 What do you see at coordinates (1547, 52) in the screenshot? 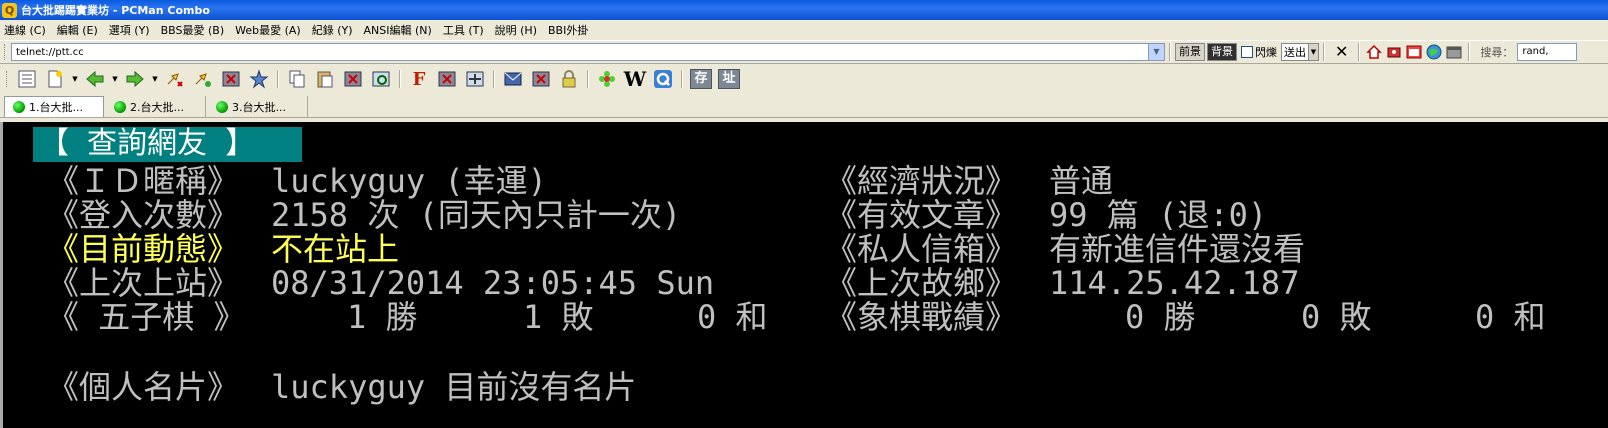
I see `search-input: rand,` at bounding box center [1547, 52].